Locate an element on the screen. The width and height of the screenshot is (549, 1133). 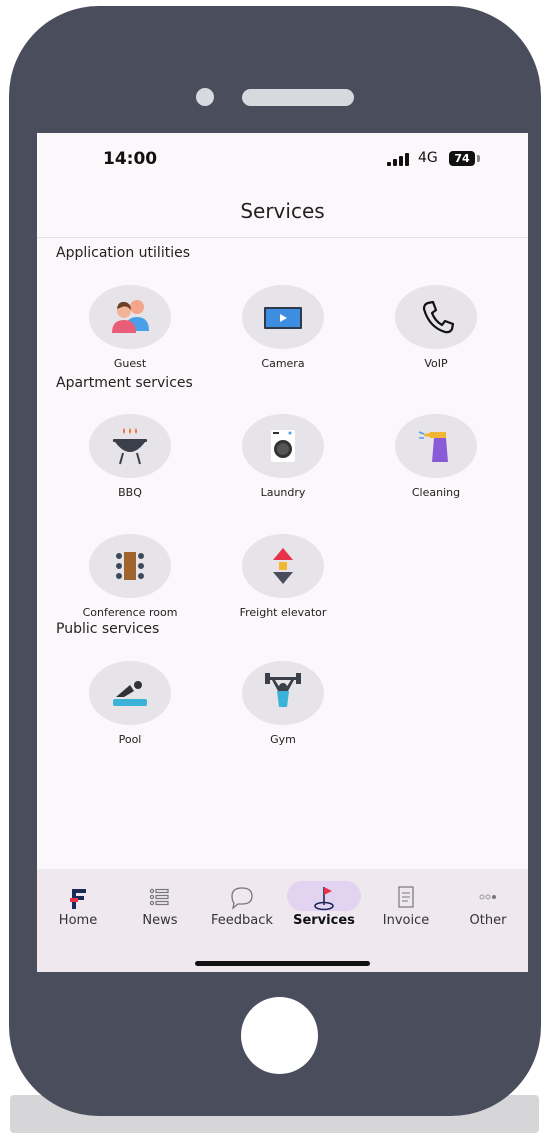
camera-icon-circle is located at coordinates (283, 317).